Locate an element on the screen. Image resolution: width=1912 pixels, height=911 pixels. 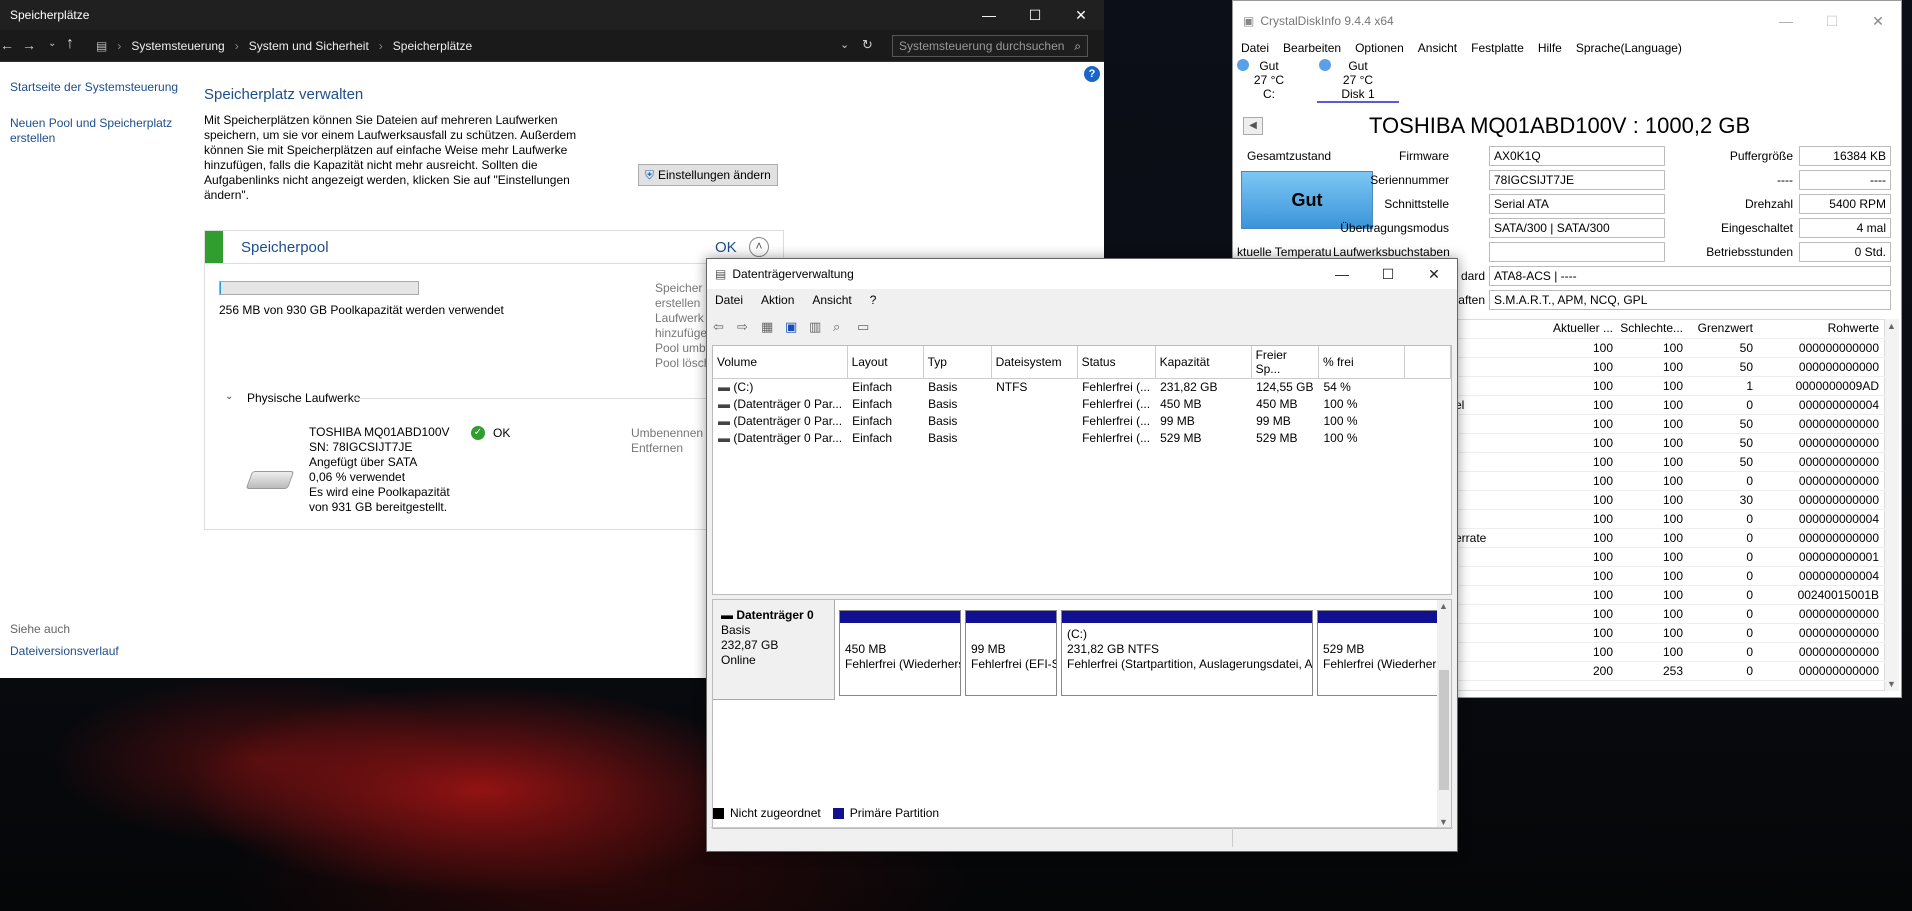
smart-row: errate 100 100 0 000000000000 is located at coordinates (1670, 538).